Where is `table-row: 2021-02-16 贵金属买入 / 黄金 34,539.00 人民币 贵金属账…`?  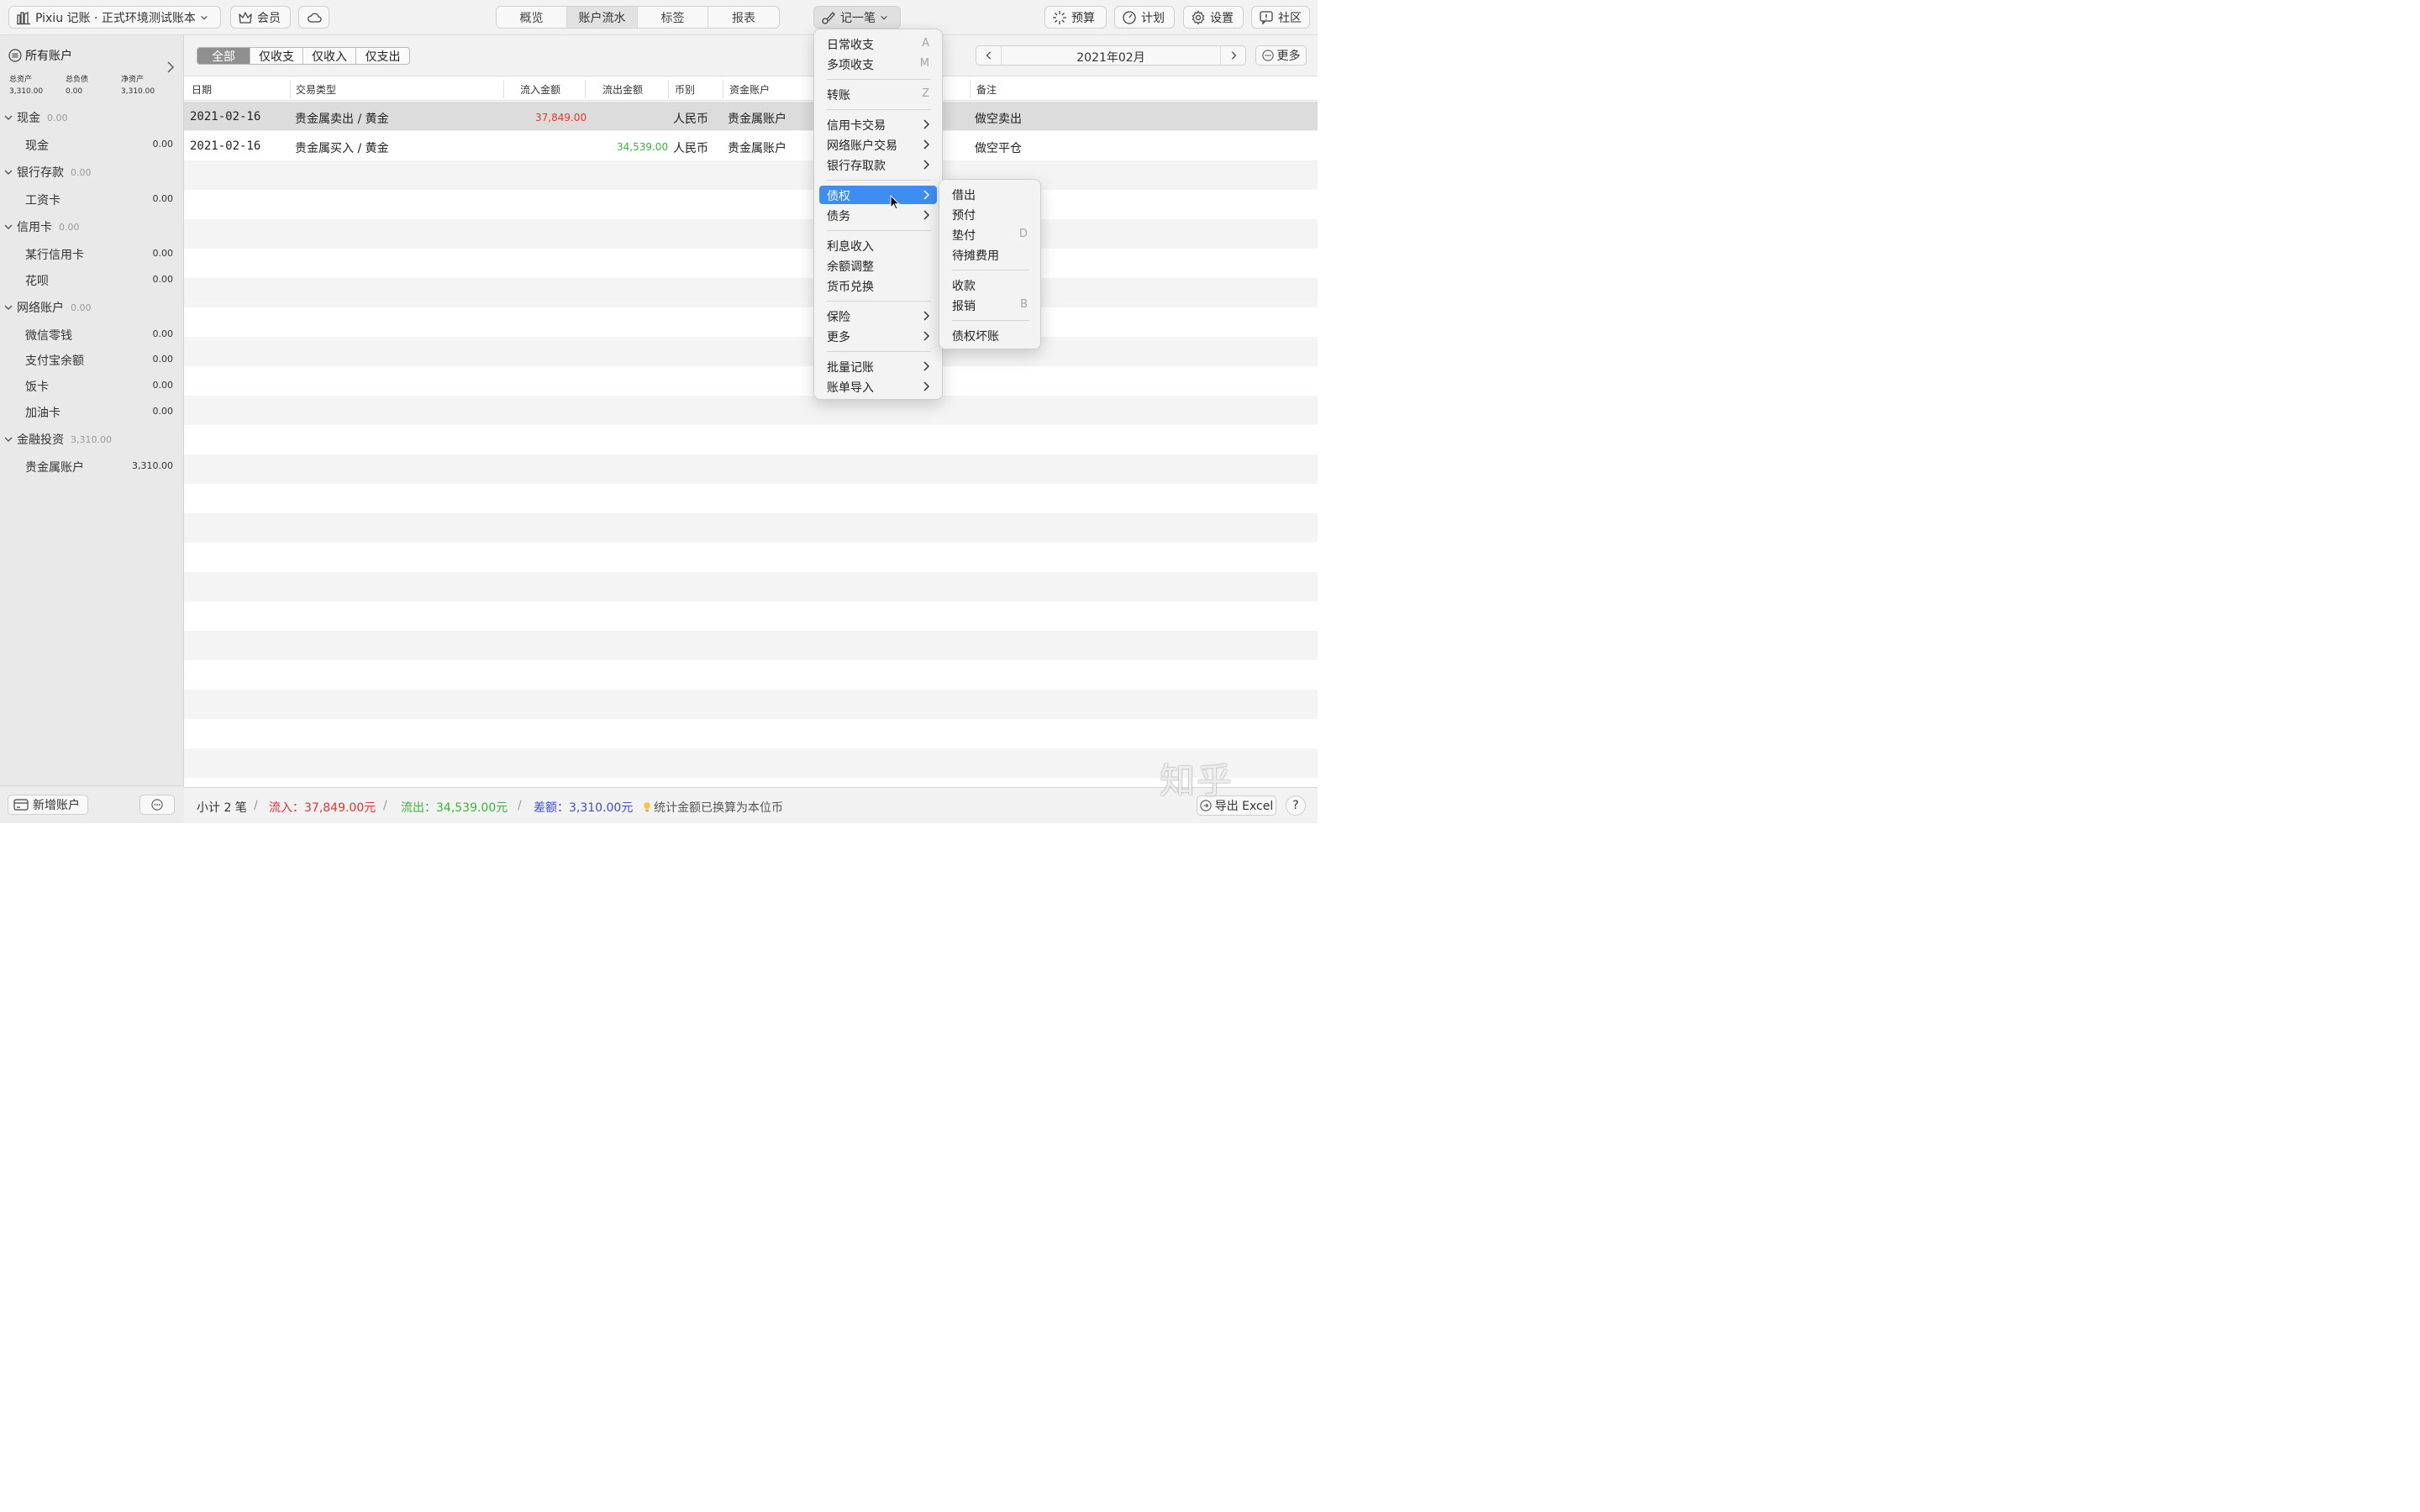 table-row: 2021-02-16 贵金属买入 / 黄金 34,539.00 人民币 贵金属账… is located at coordinates (751, 145).